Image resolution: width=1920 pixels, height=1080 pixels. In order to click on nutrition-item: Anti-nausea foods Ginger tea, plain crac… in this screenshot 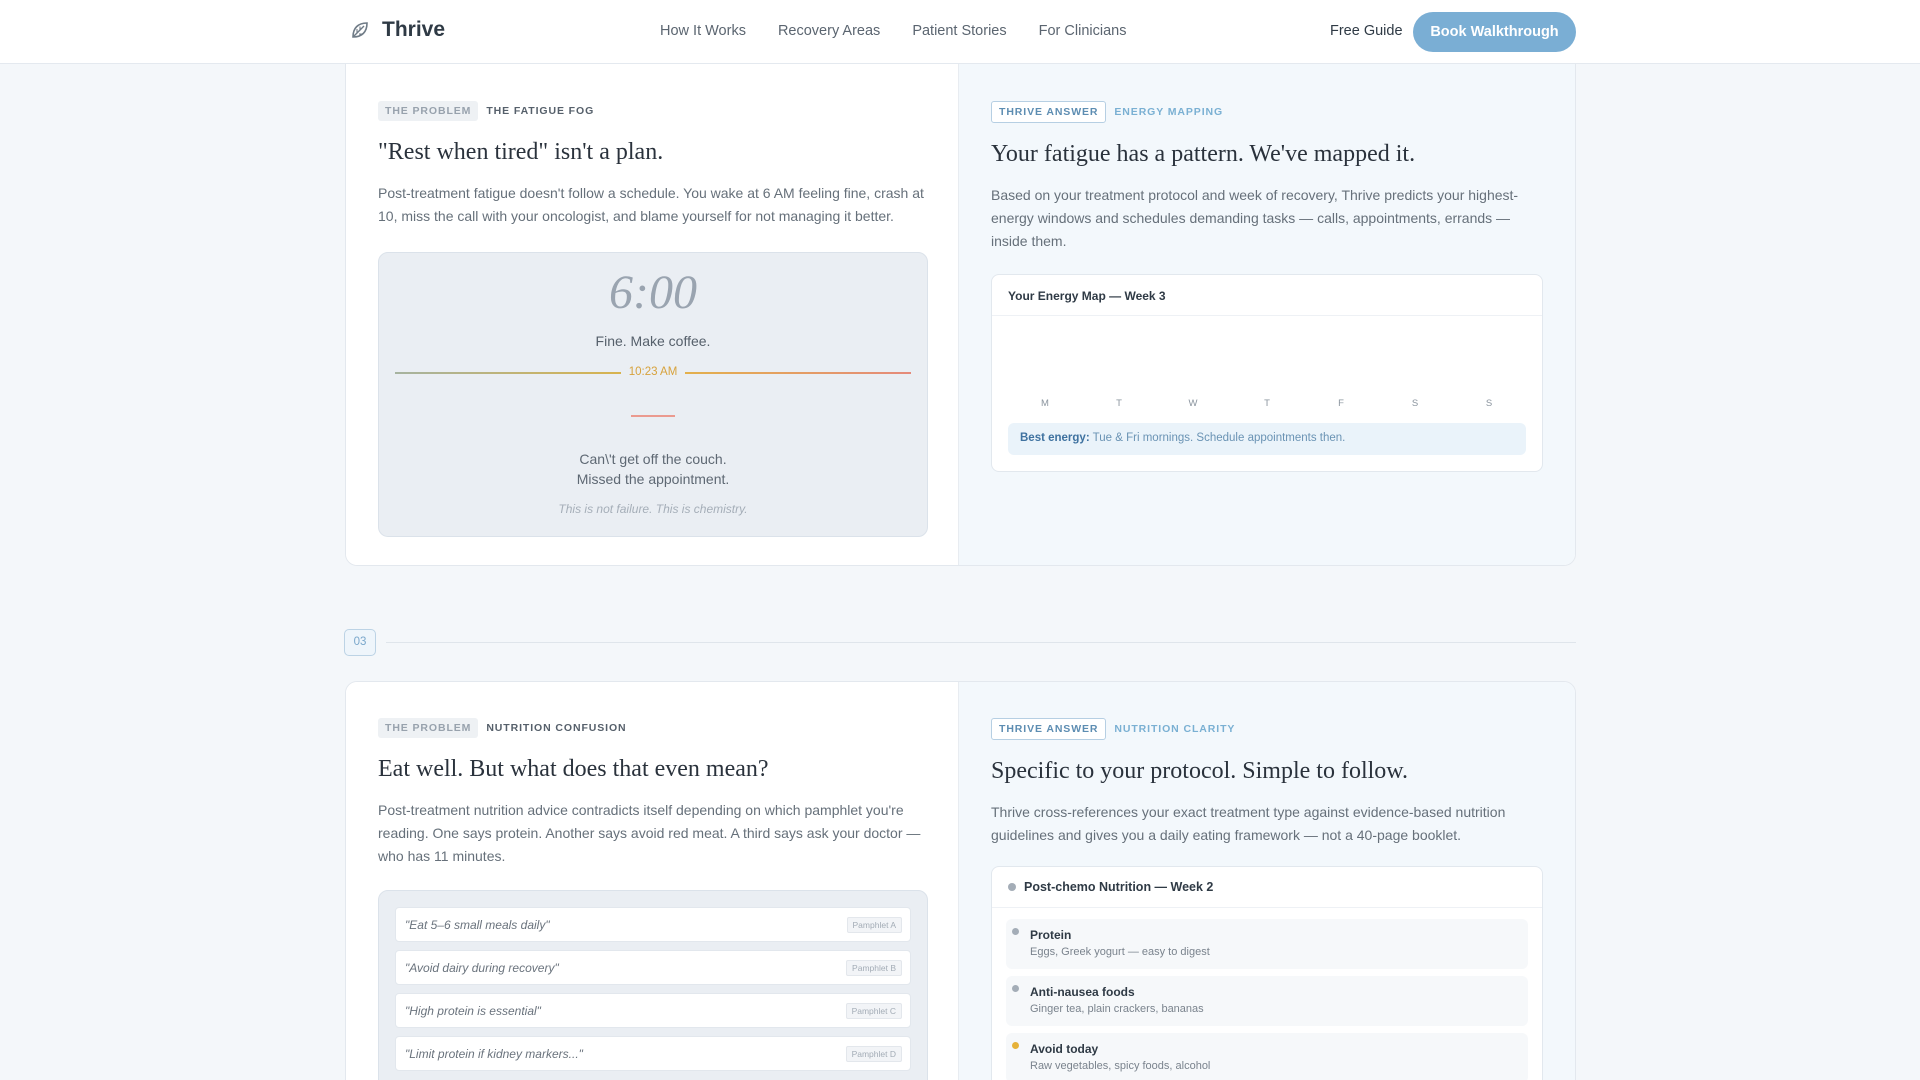, I will do `click(1267, 1001)`.